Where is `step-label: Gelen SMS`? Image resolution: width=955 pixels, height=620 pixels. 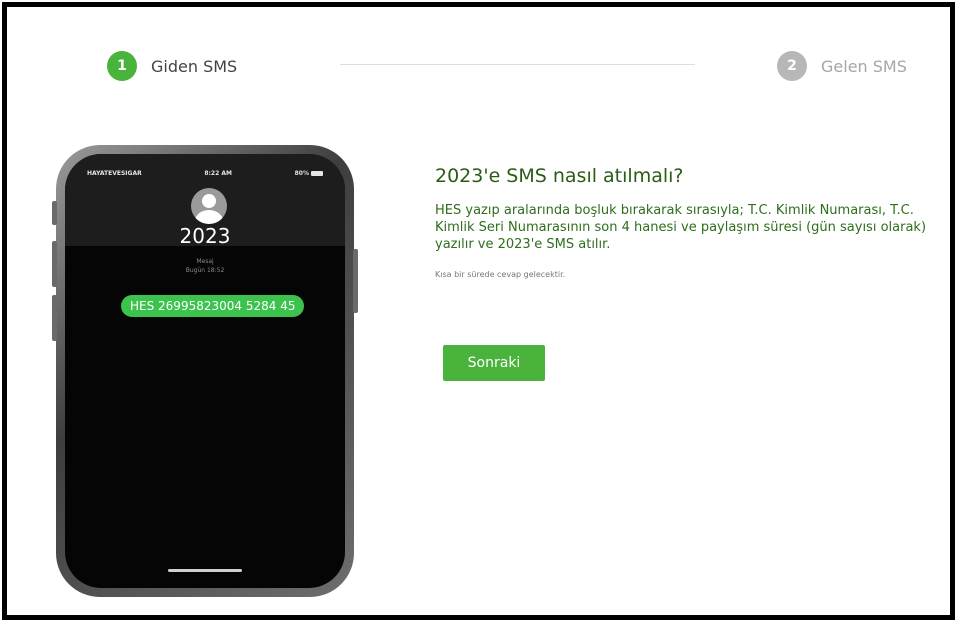 step-label: Gelen SMS is located at coordinates (864, 66).